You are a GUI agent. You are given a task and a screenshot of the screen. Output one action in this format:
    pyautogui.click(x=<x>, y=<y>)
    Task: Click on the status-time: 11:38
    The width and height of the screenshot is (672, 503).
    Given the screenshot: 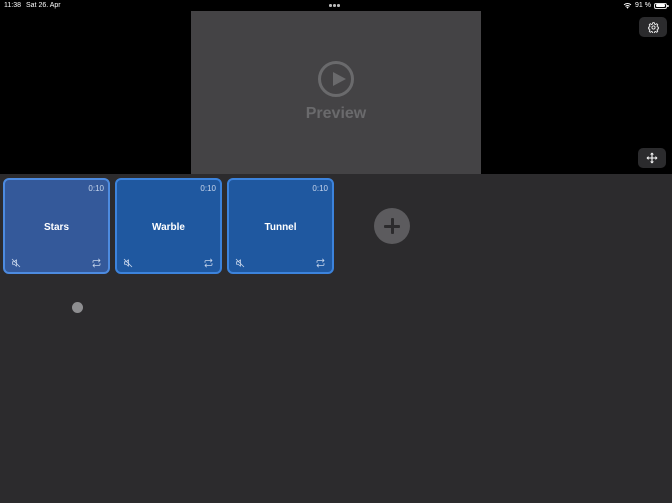 What is the action you would take?
    pyautogui.click(x=12, y=5)
    